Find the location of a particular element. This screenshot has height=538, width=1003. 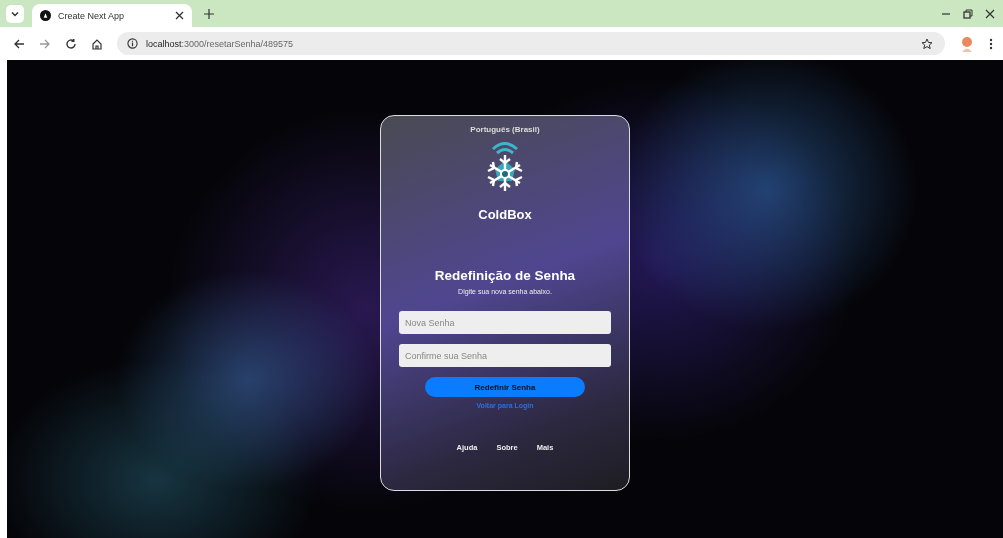

back-arrow-icon is located at coordinates (19, 43).